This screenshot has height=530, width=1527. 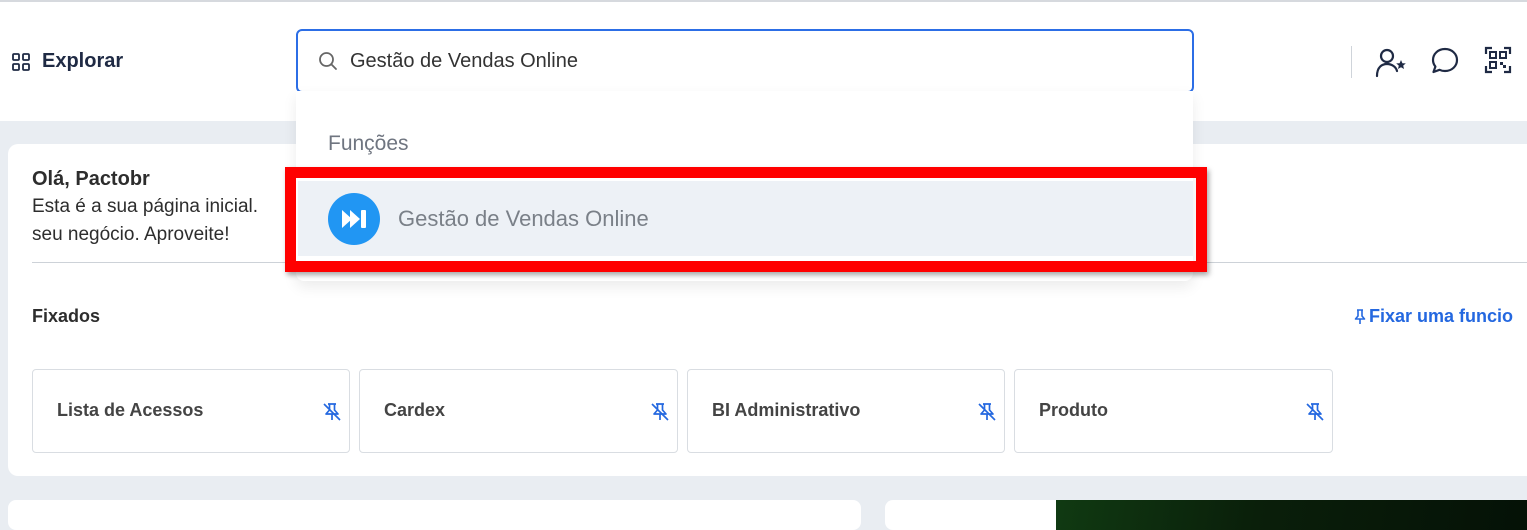 I want to click on search-input, so click(x=750, y=61).